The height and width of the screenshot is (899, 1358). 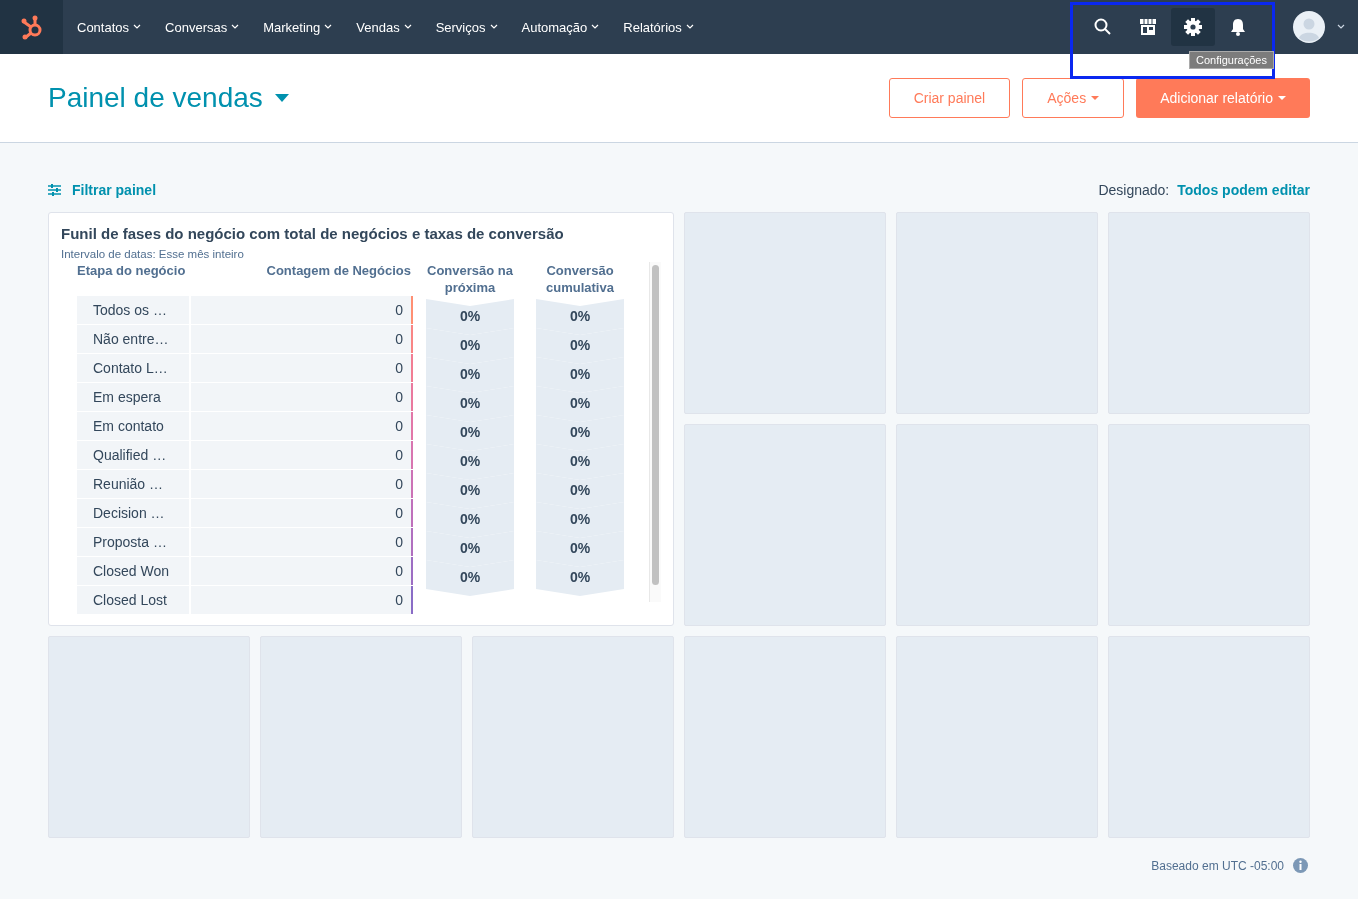 What do you see at coordinates (1103, 27) in the screenshot?
I see `search-icon` at bounding box center [1103, 27].